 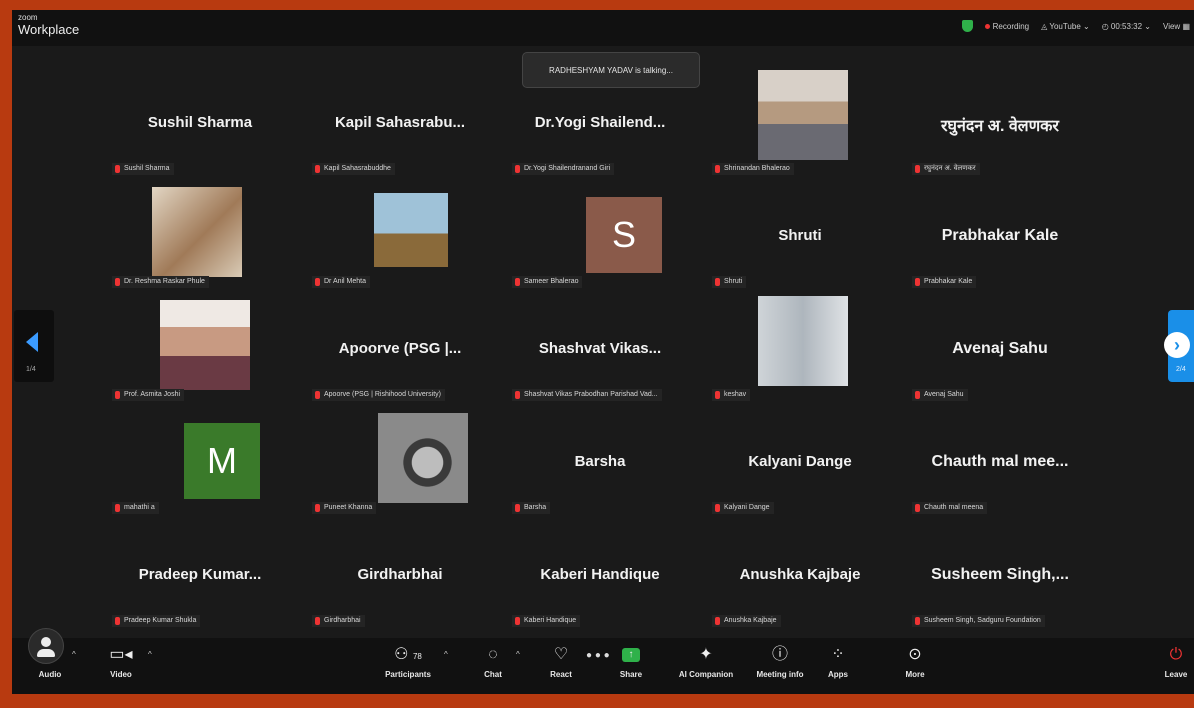 I want to click on clock-icon: ◴, so click(x=1106, y=26).